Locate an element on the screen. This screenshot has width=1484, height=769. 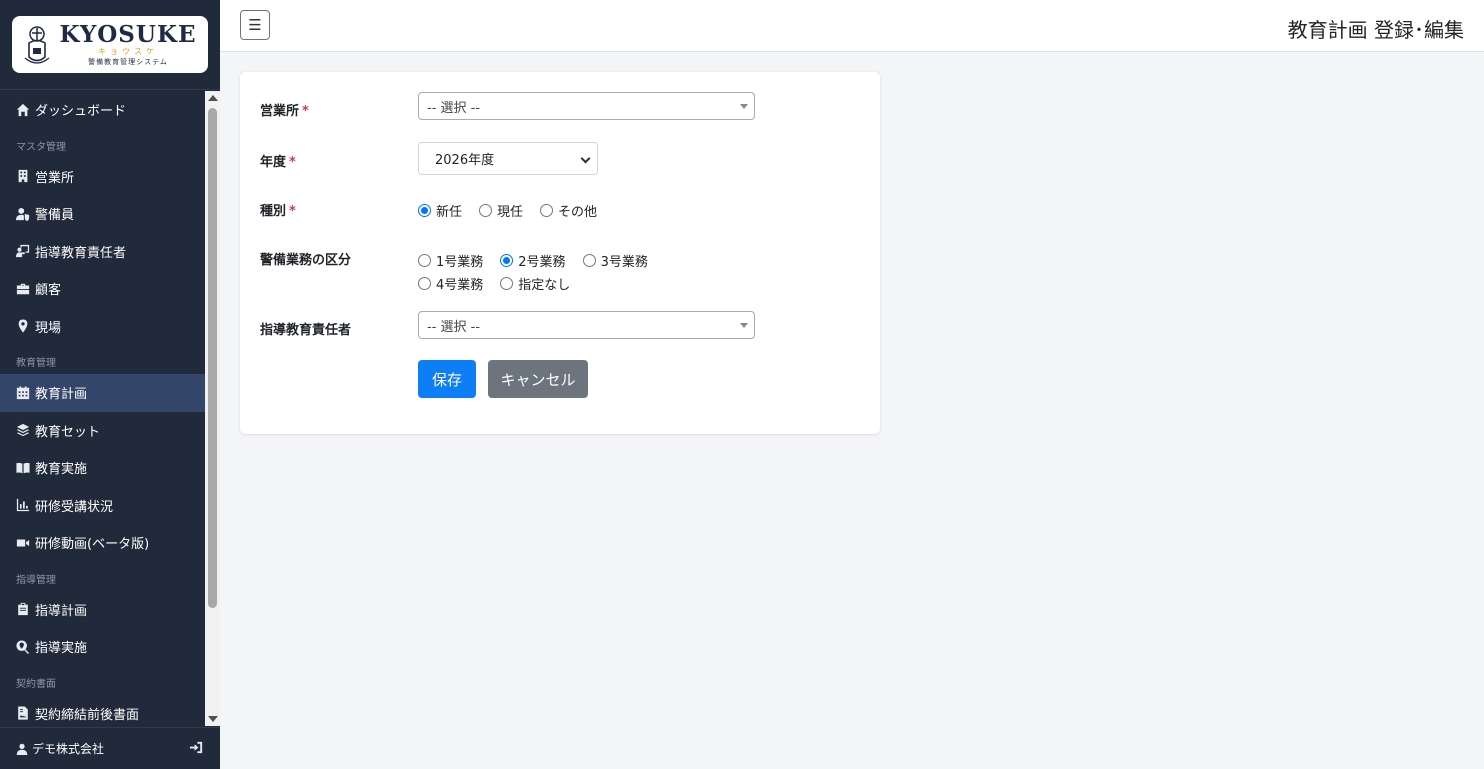
sidebar-item: 指導実施 is located at coordinates (102, 647).